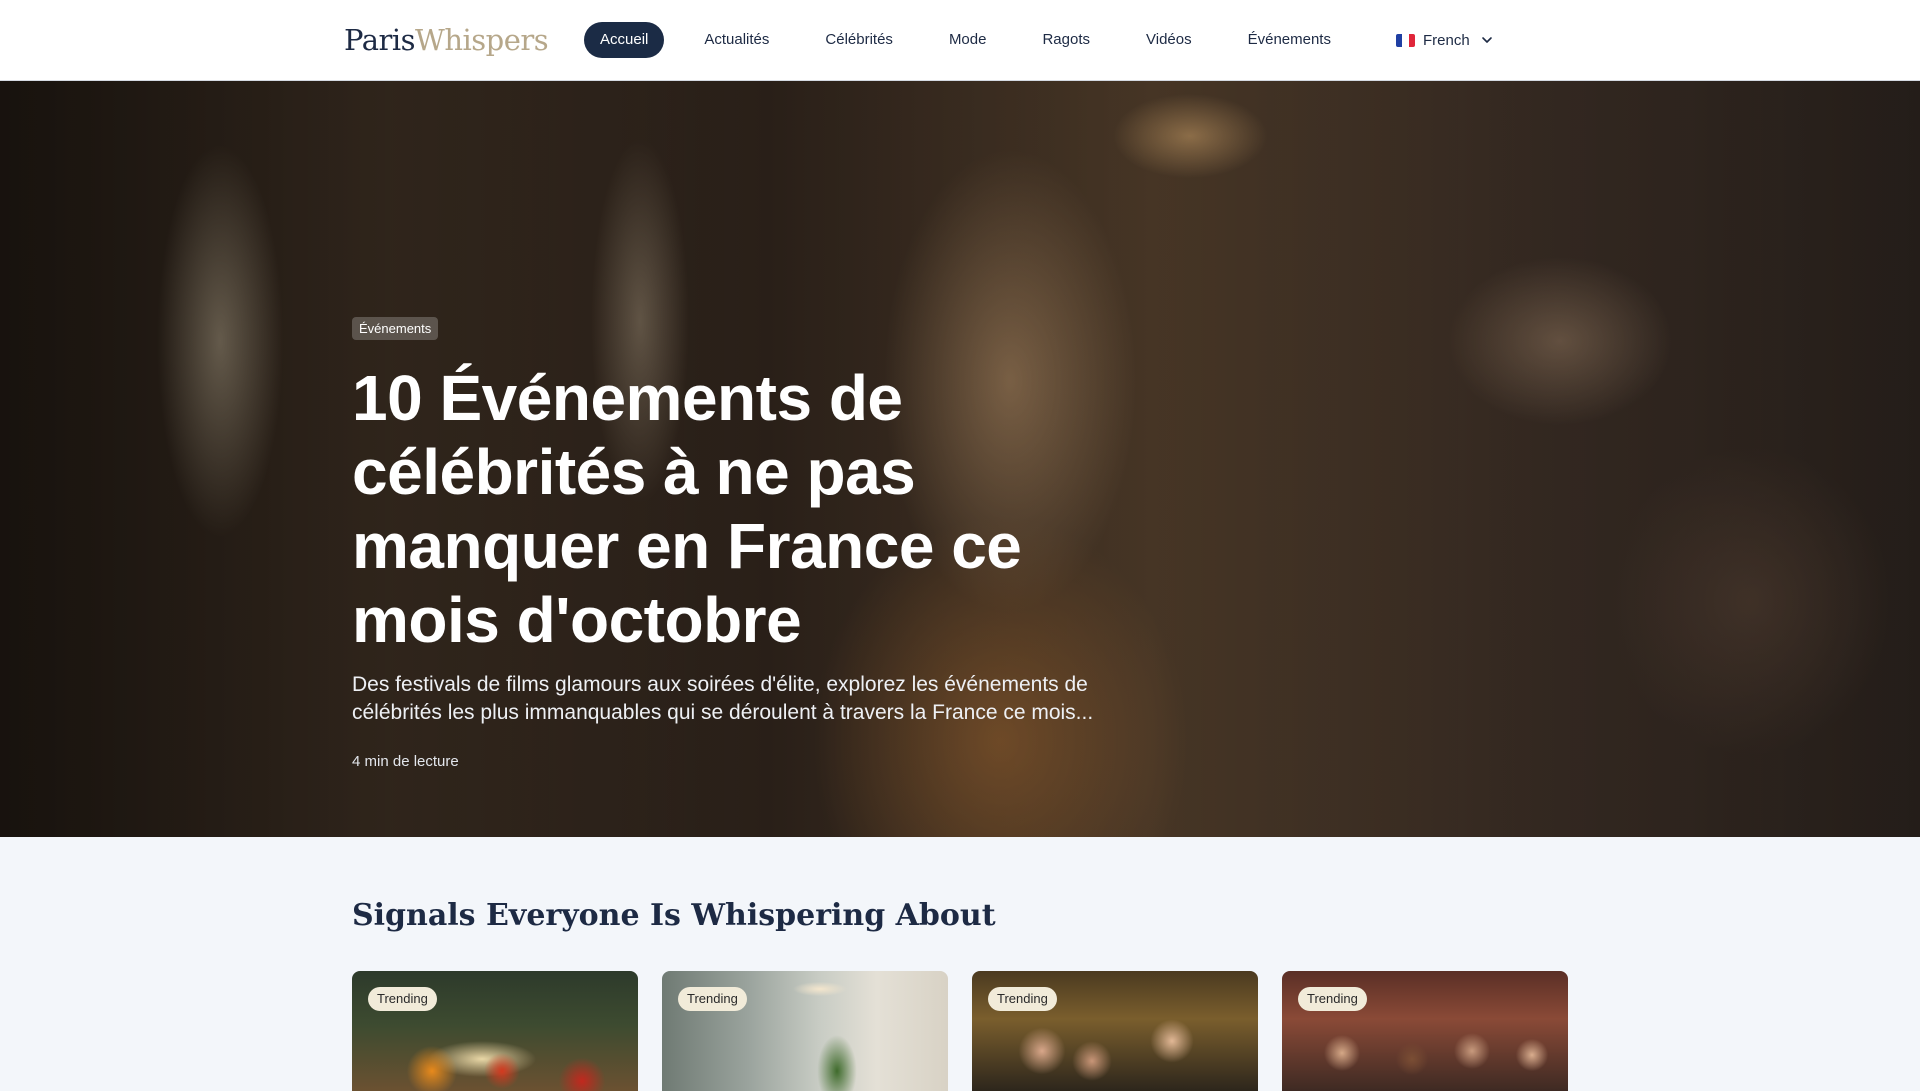 This screenshot has width=1920, height=1091. What do you see at coordinates (482, 40) in the screenshot?
I see `logo-text-whispers: Whispers` at bounding box center [482, 40].